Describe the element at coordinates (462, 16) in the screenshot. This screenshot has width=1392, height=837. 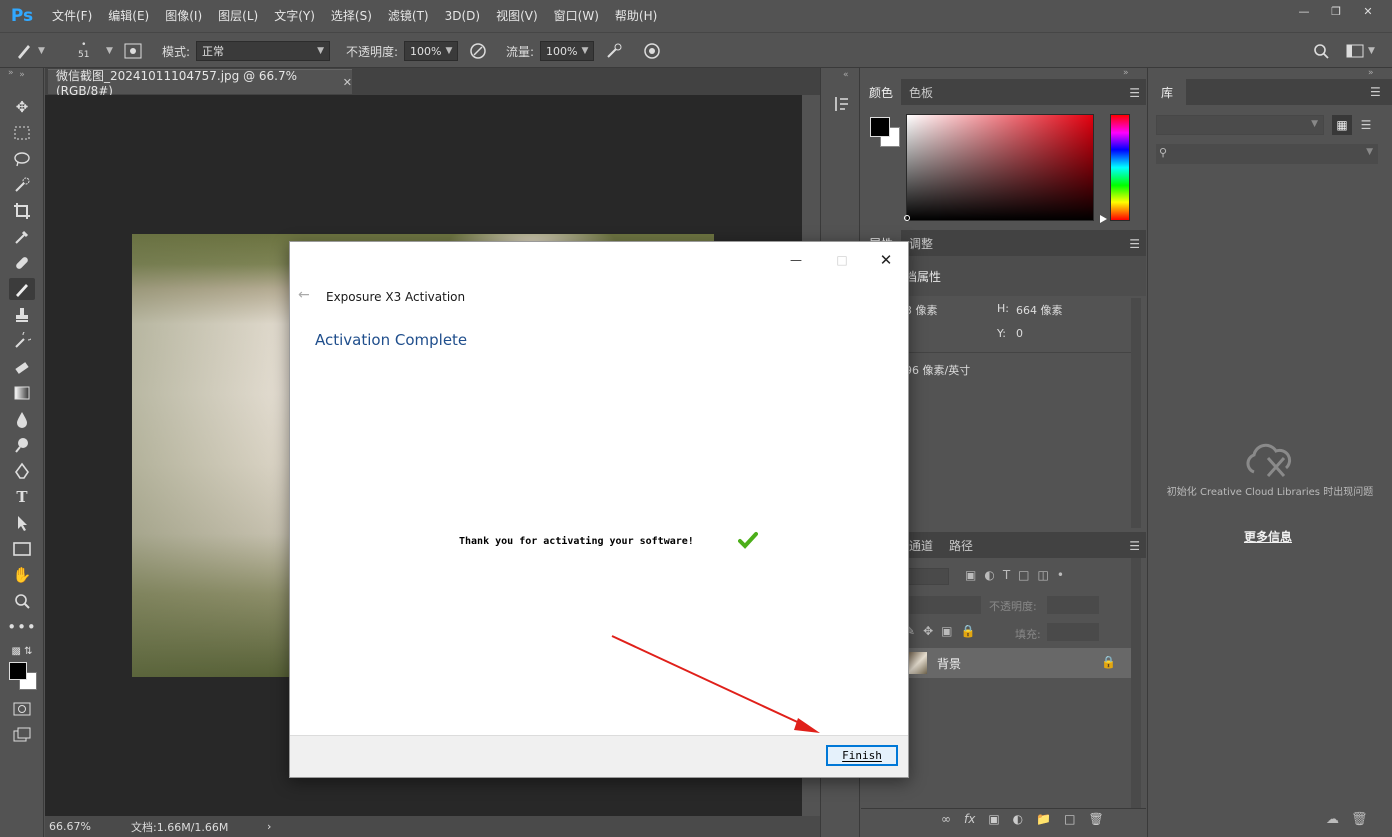
I see `menu-3d: 3D(D)` at that location.